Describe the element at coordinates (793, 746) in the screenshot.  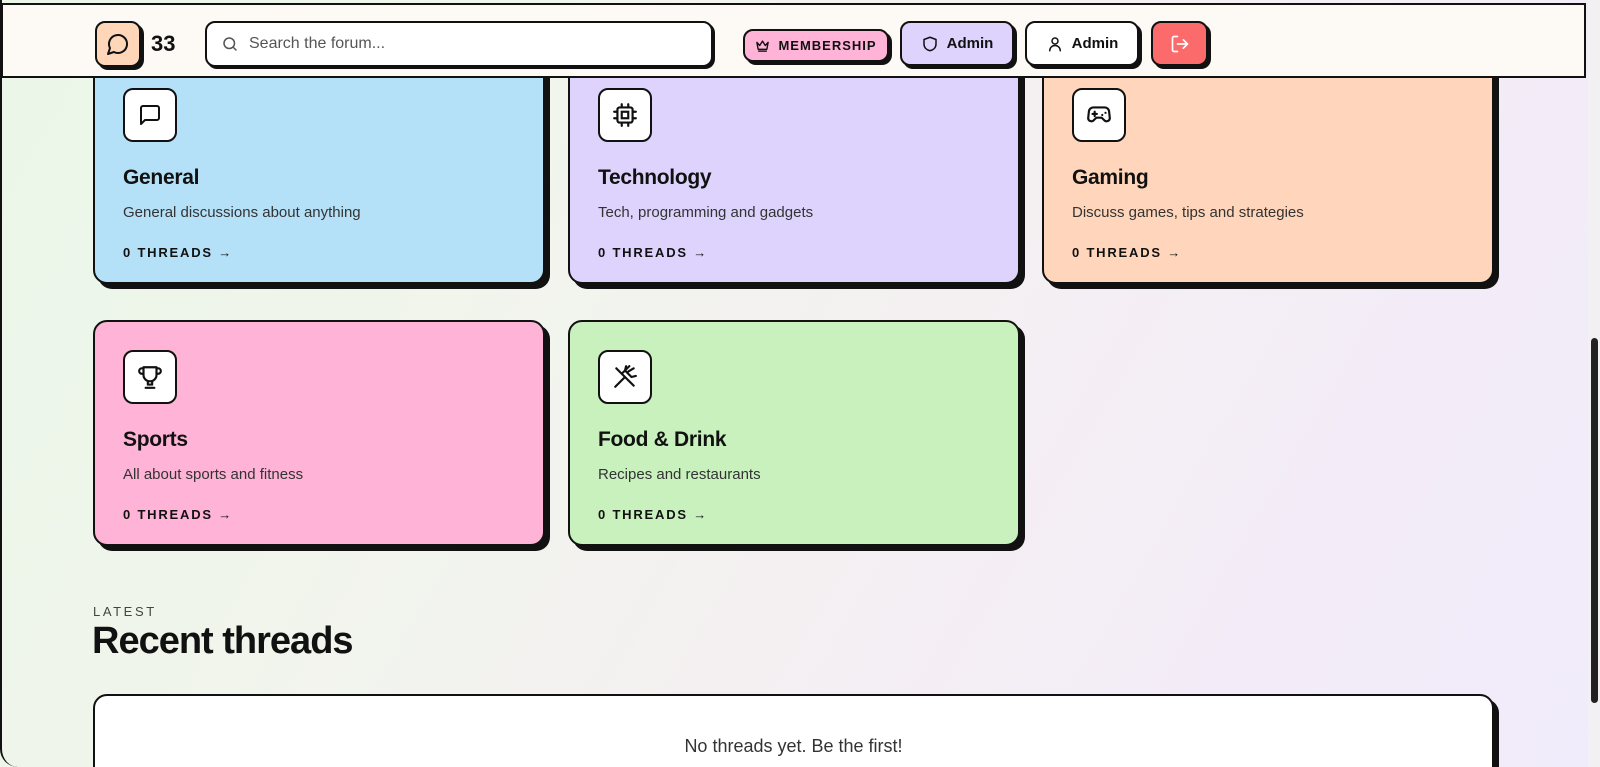
I see `empty-state-message: No threads yet. Be the first!` at that location.